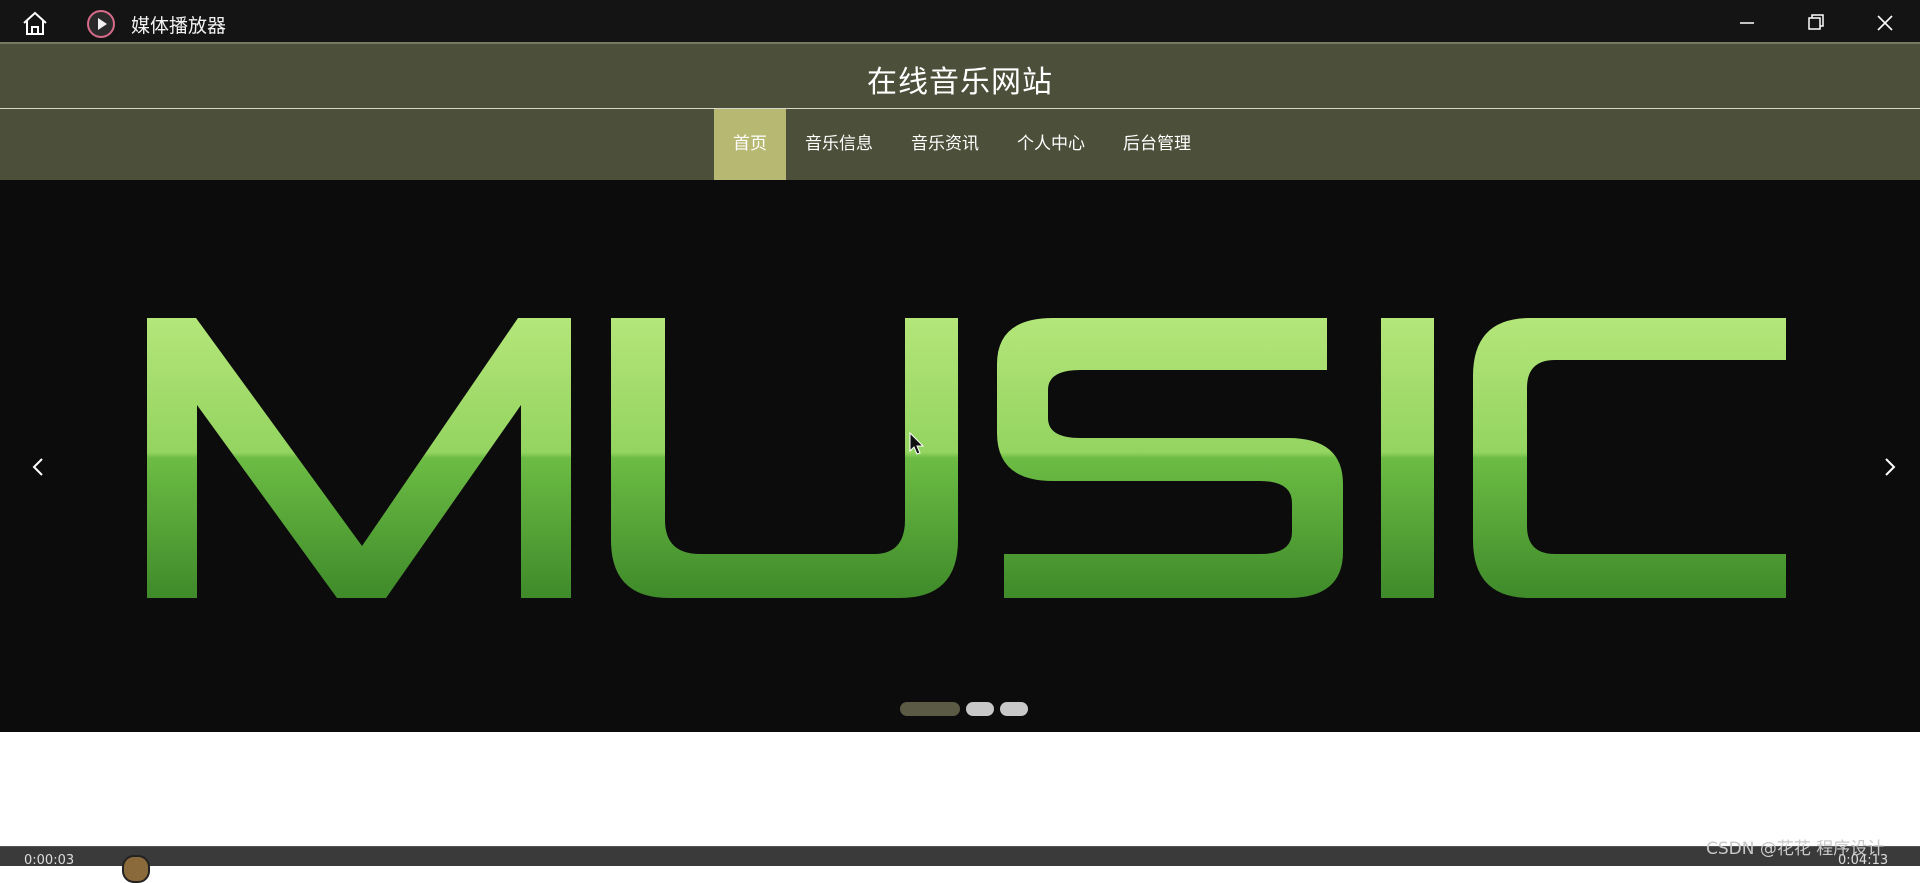 This screenshot has width=1920, height=883. Describe the element at coordinates (945, 144) in the screenshot. I see `nav-item-music-news: 音乐资讯` at that location.